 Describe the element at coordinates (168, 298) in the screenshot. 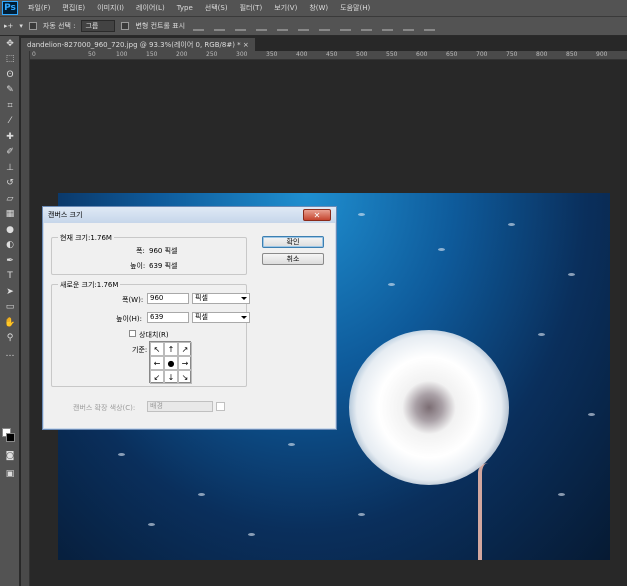

I see `new-width-input: 960` at that location.